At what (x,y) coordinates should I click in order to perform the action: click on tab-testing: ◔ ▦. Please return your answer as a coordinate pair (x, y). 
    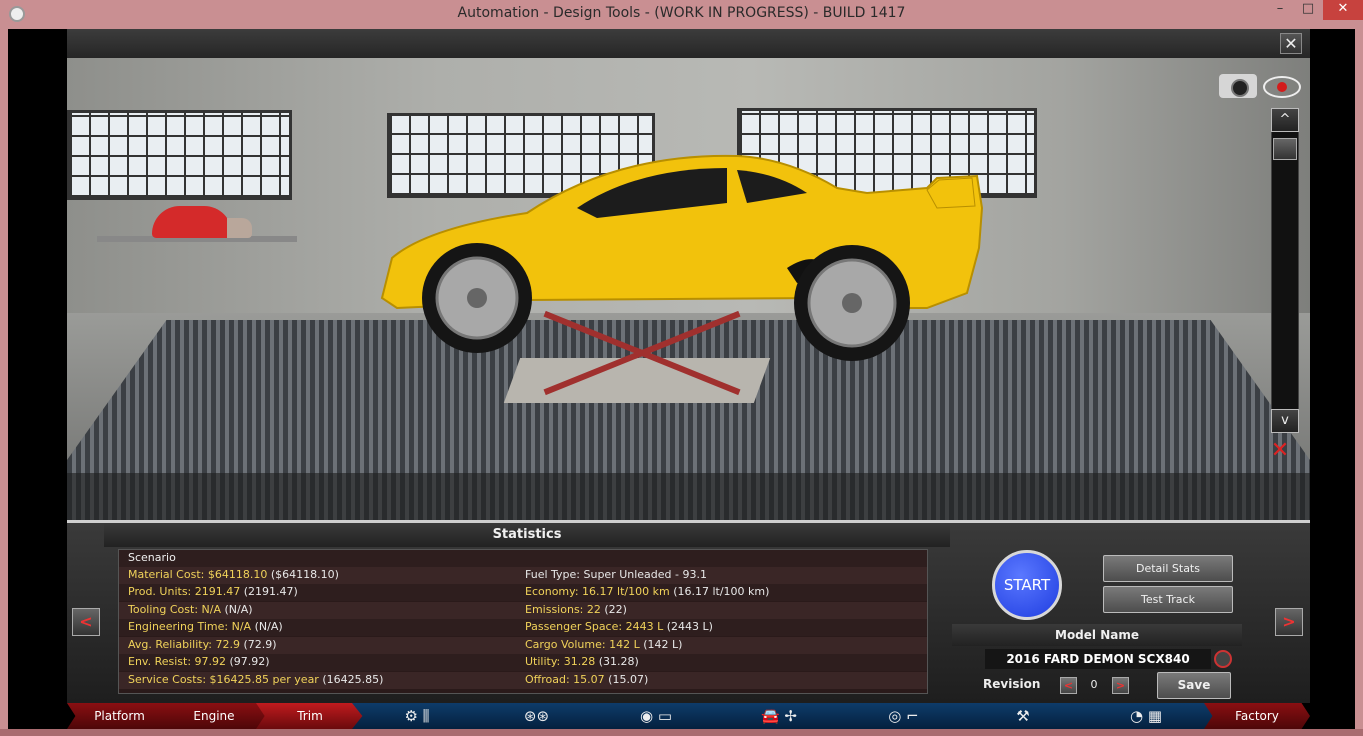
    Looking at the image, I should click on (1146, 716).